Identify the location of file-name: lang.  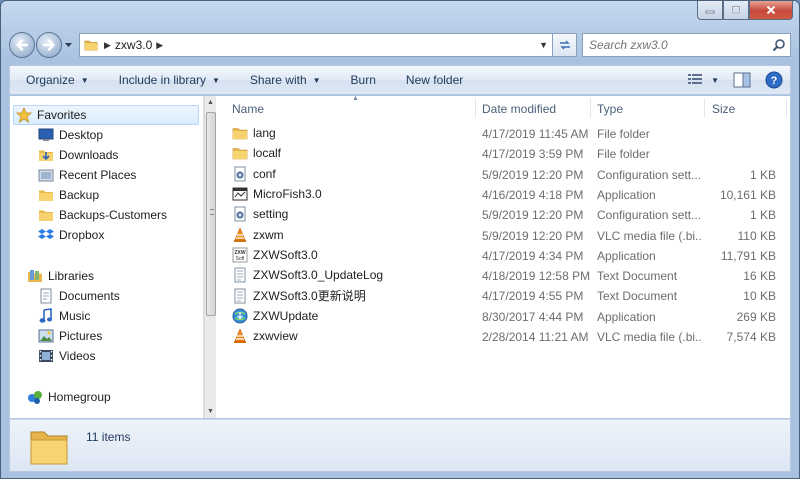
(264, 133).